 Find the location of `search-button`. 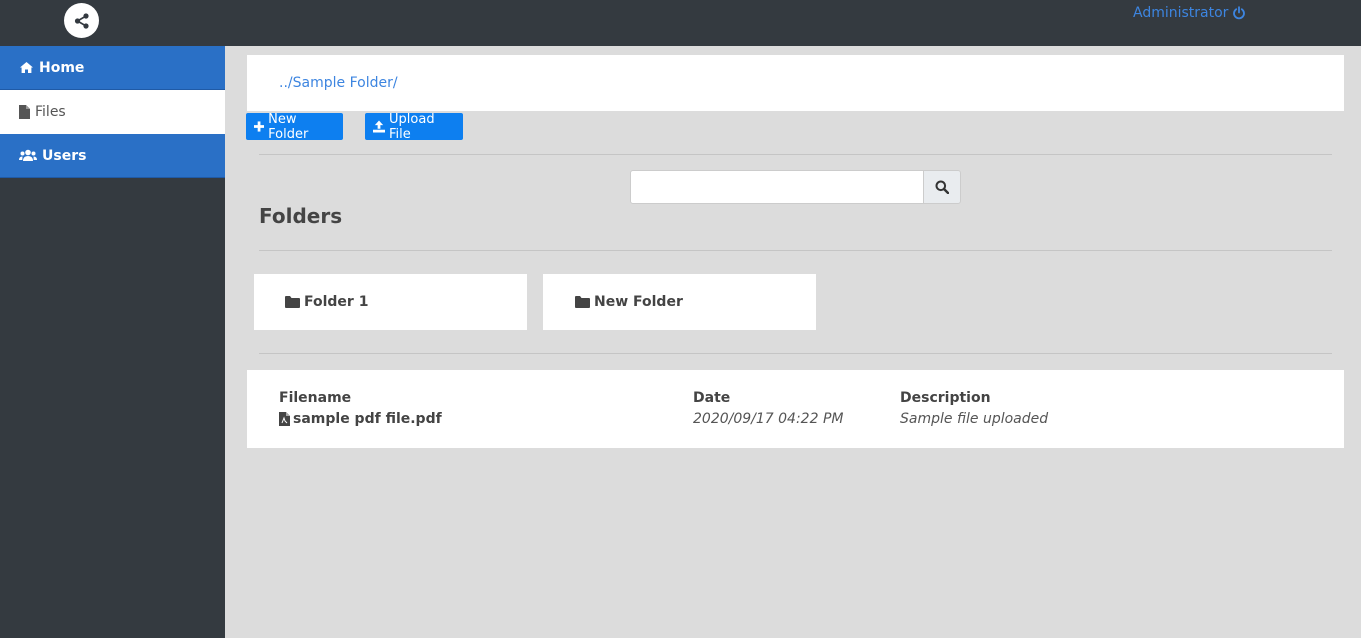

search-button is located at coordinates (942, 187).